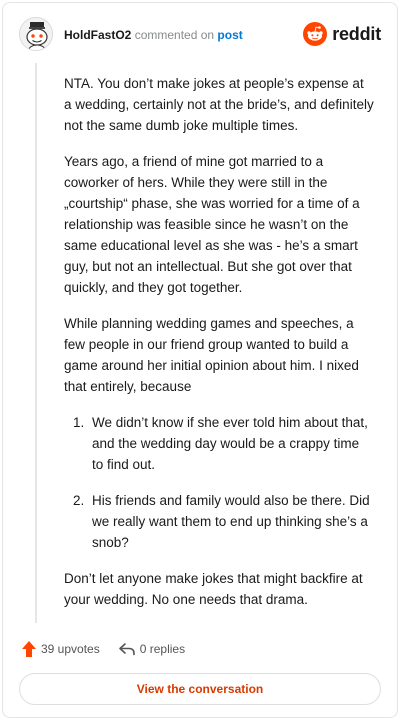 The width and height of the screenshot is (400, 722). I want to click on upvote-count: 39 upvotes, so click(70, 649).